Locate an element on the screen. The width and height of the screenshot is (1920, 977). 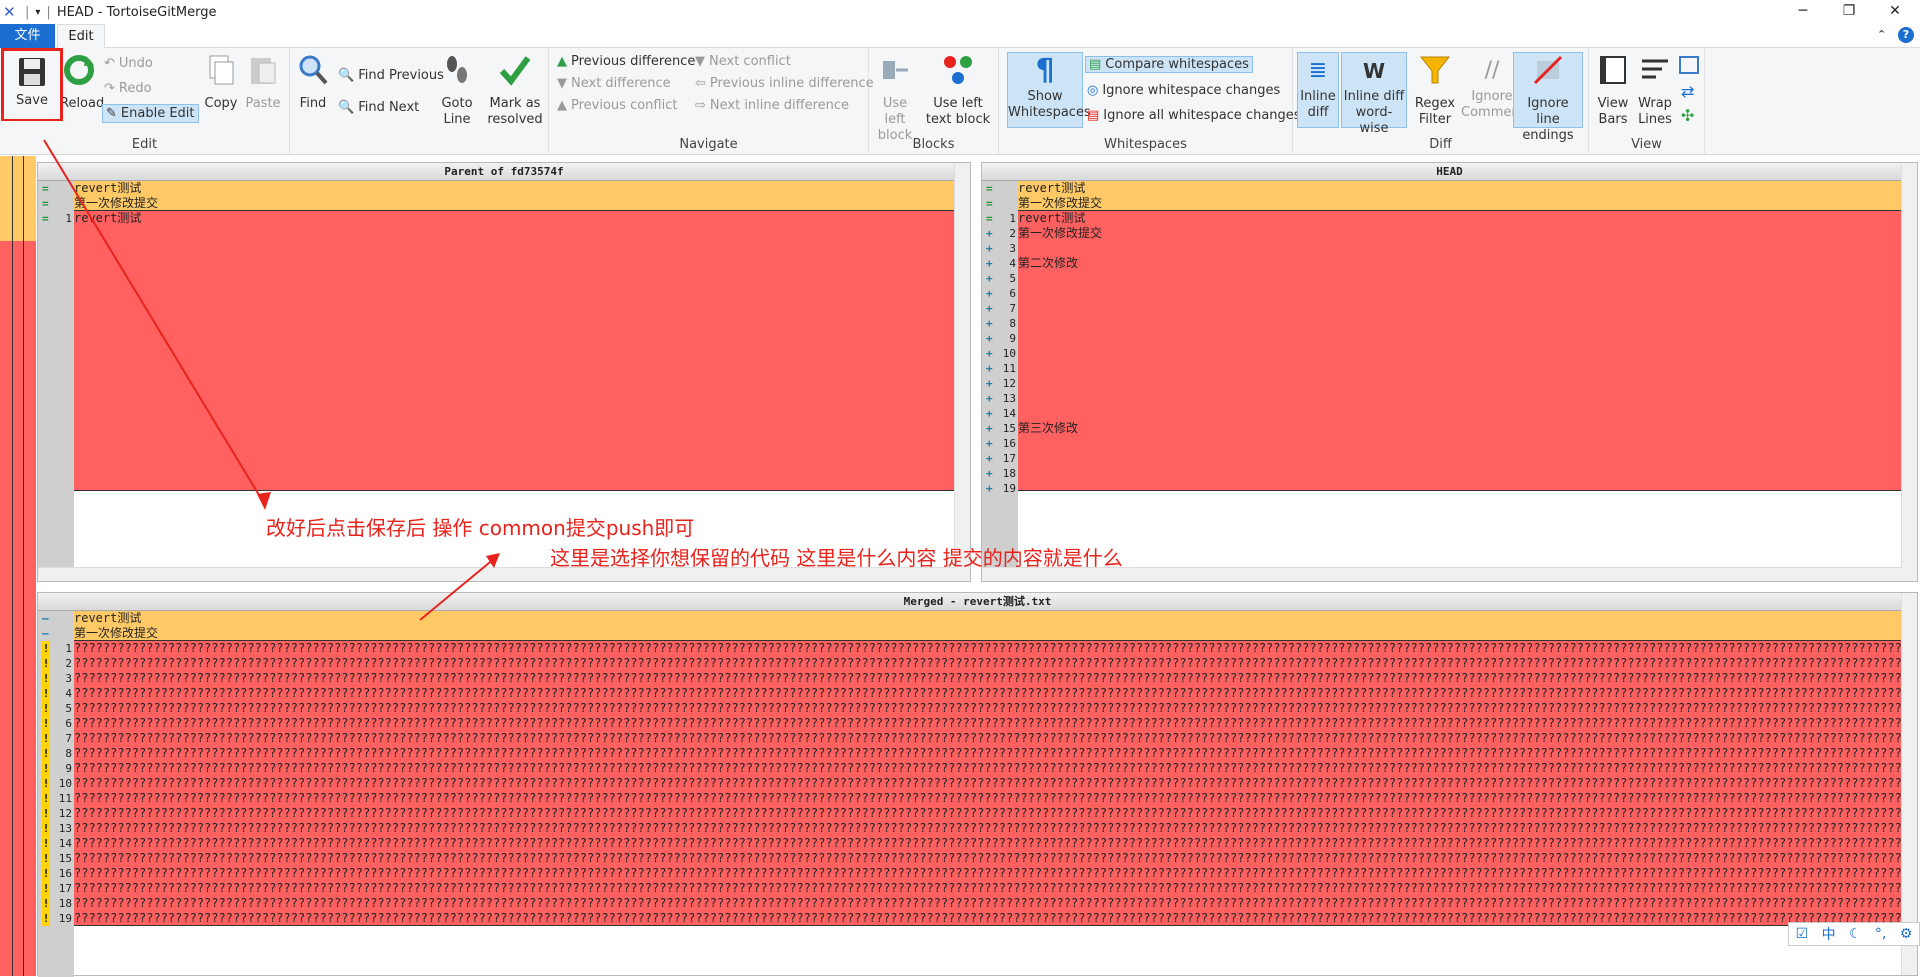
window-title: HEAD - TortoiseGitMerge is located at coordinates (136, 12).